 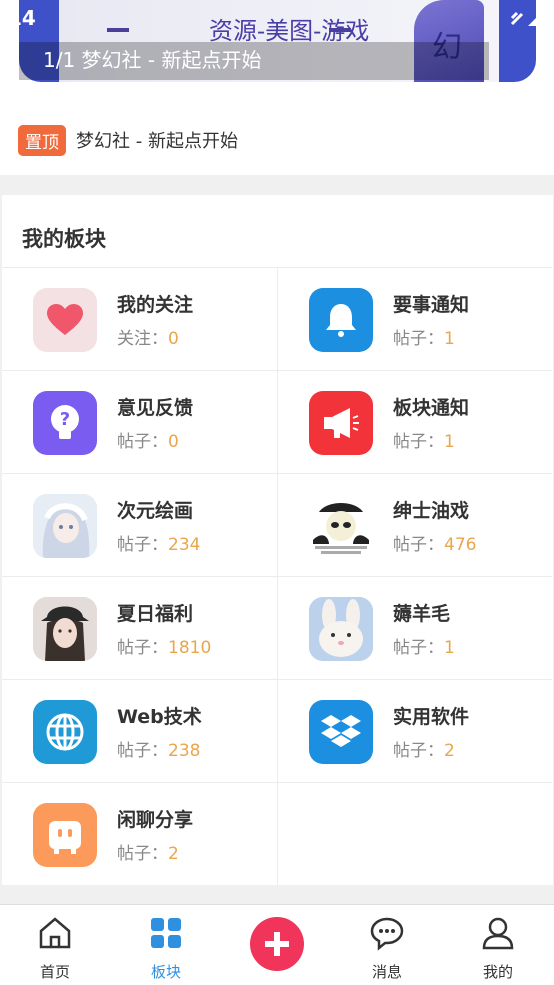 I want to click on pinned-notice: 置顶 梦幻社 - 新起点开始, so click(x=128, y=140).